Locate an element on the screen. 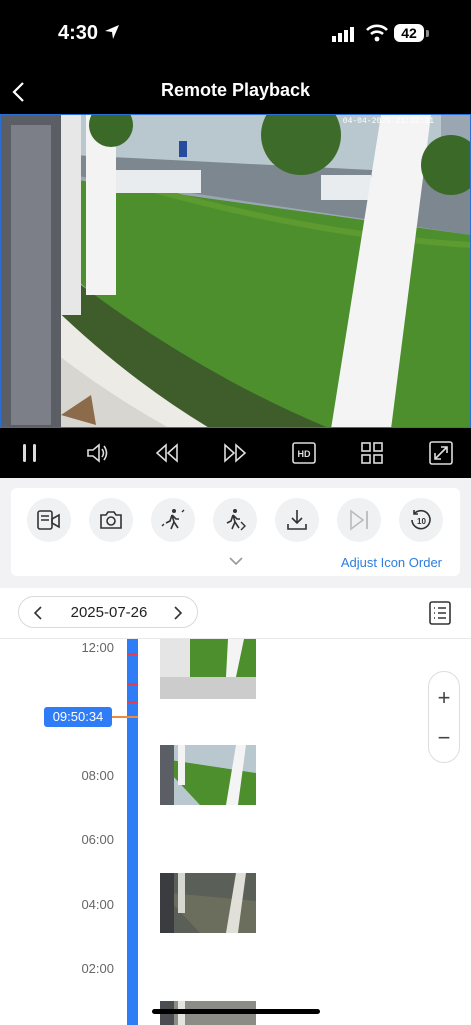 This screenshot has width=471, height=1025. person-motion-icon is located at coordinates (236, 520).